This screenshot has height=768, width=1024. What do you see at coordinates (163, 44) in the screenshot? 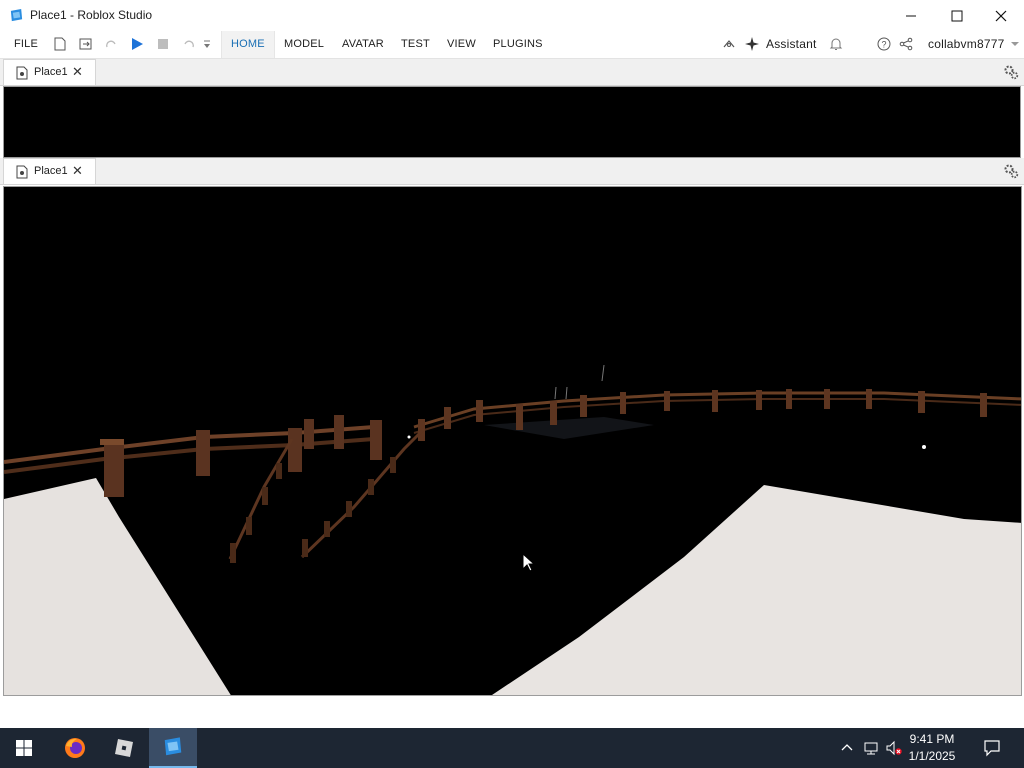
I see `stop-icon` at bounding box center [163, 44].